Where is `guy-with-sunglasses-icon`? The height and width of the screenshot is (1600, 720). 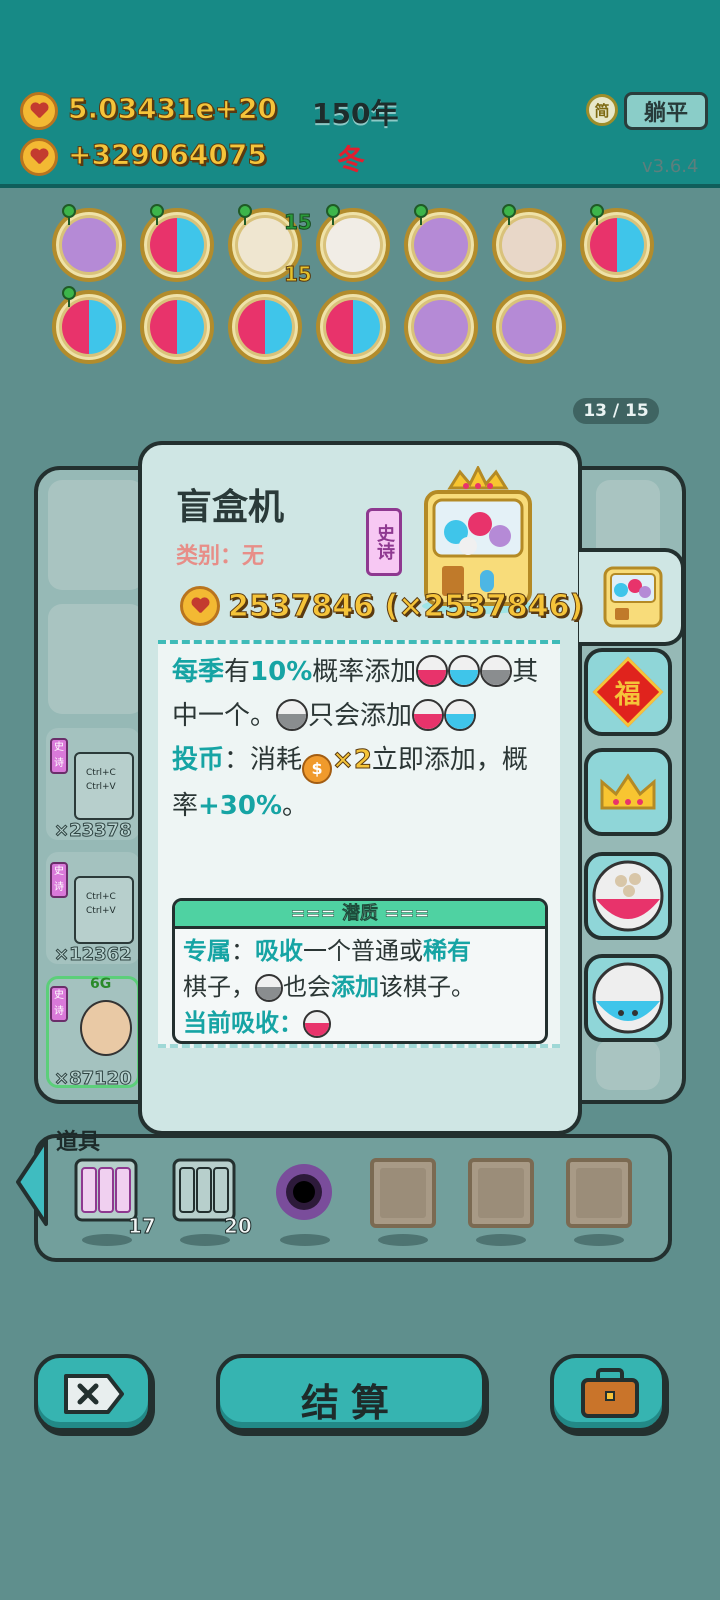
guy-with-sunglasses-icon is located at coordinates (106, 1028).